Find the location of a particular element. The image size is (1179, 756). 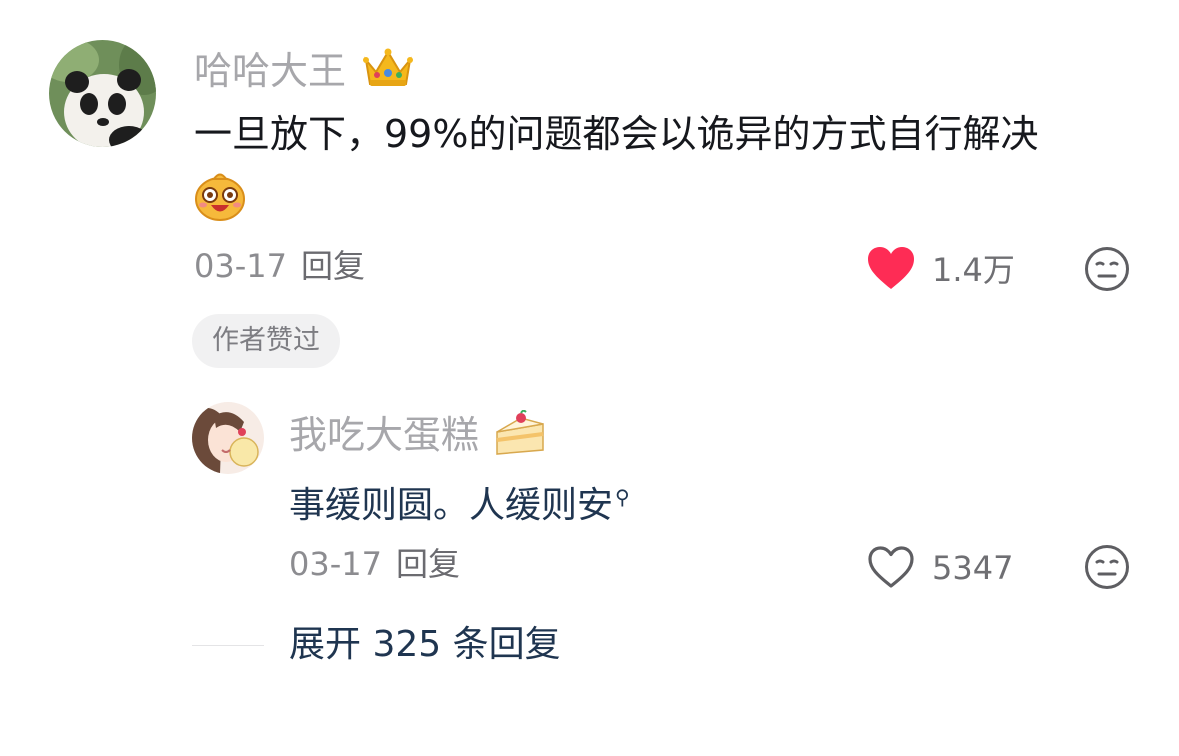

reply-reply-button: 回复 is located at coordinates (428, 564).